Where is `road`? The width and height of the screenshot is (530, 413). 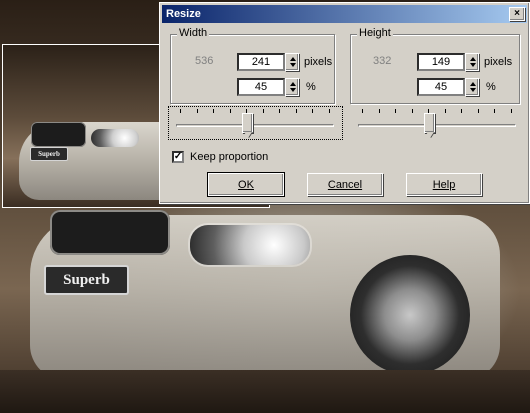
road is located at coordinates (265, 391).